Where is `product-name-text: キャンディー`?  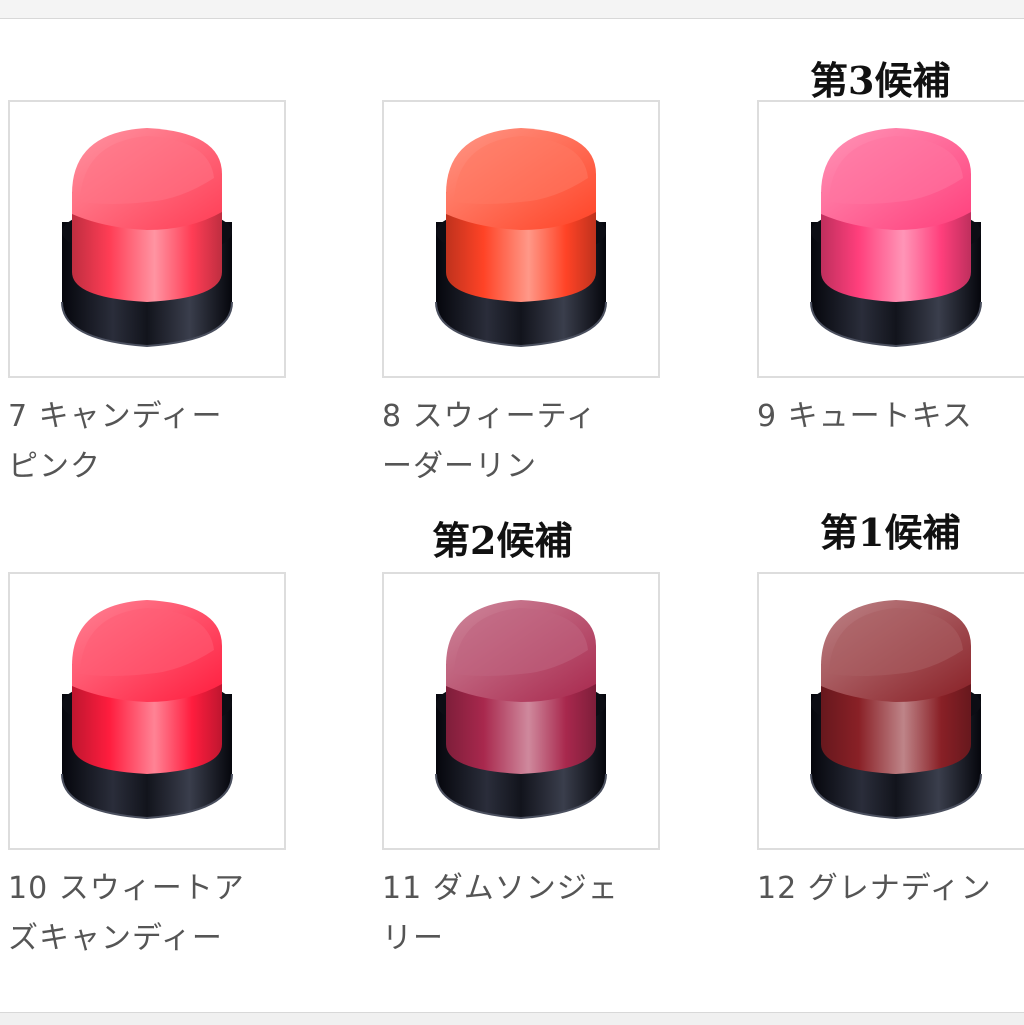 product-name-text: キャンディー is located at coordinates (130, 416).